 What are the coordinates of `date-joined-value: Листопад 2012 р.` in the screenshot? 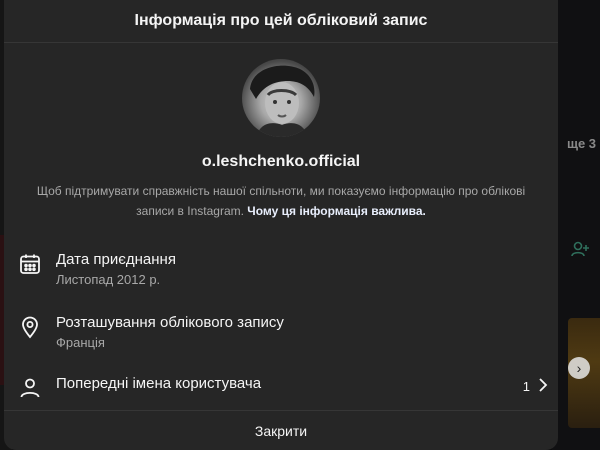 It's located at (108, 279).